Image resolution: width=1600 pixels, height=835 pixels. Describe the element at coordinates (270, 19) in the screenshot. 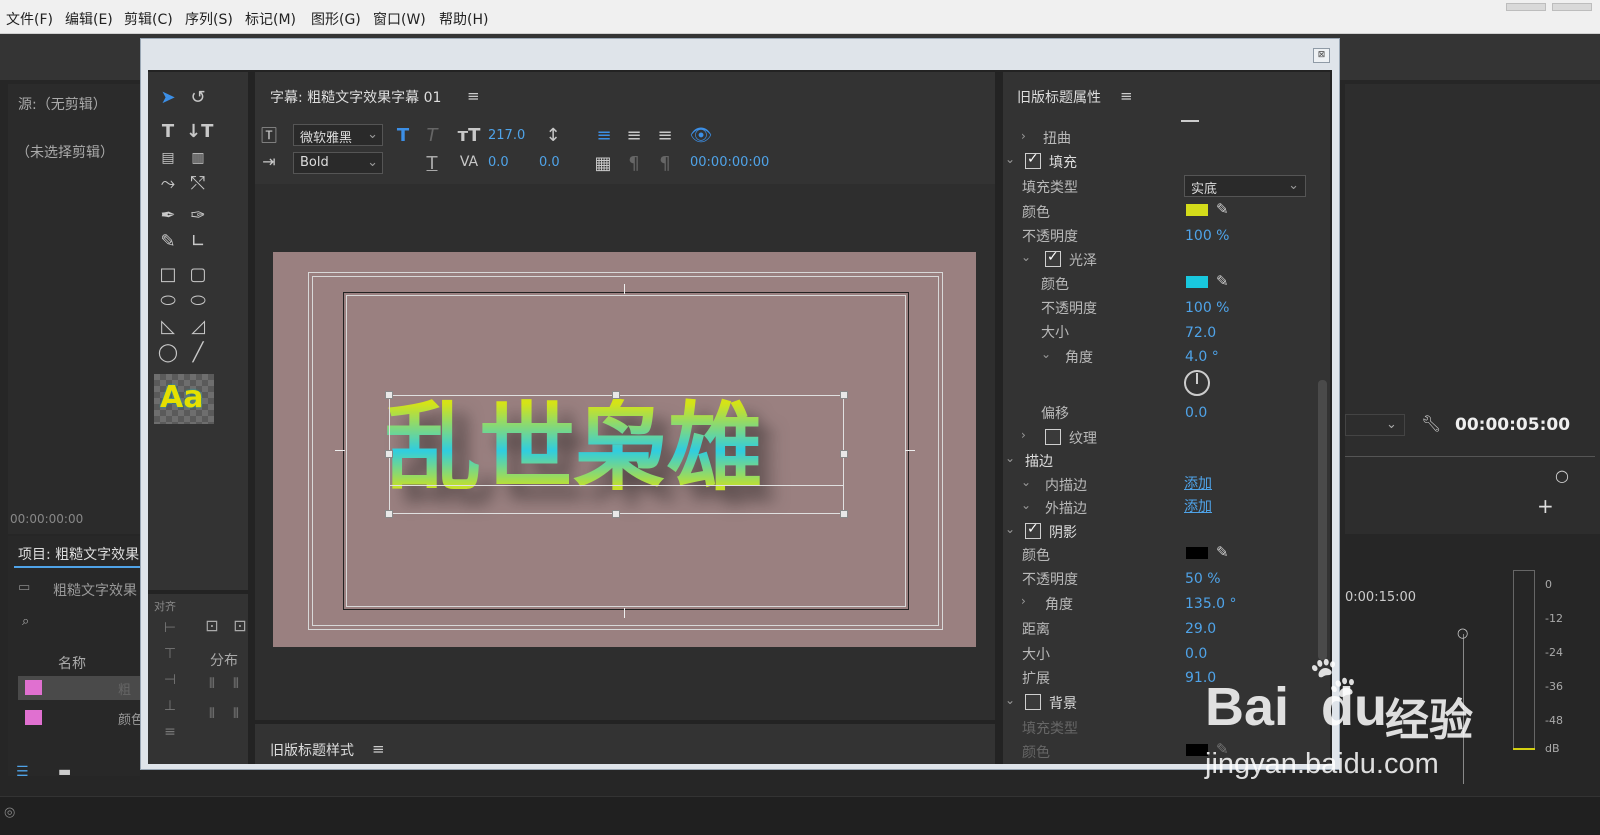

I see `menu-marker: 标记(M)` at that location.